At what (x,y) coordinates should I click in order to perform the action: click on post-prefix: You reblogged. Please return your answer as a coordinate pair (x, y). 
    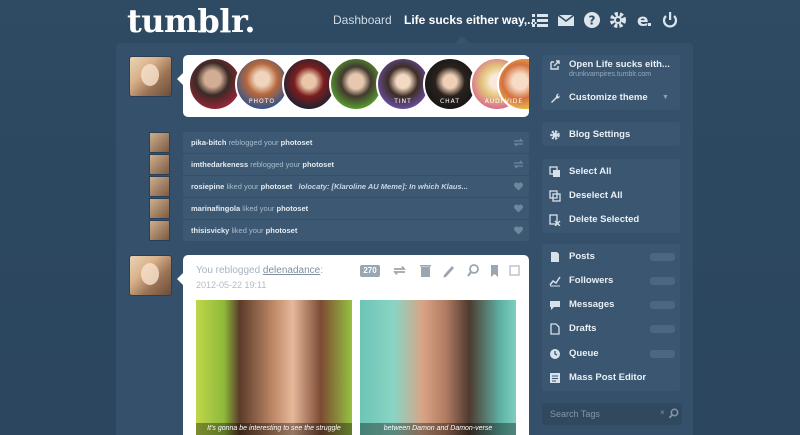
    Looking at the image, I should click on (228, 270).